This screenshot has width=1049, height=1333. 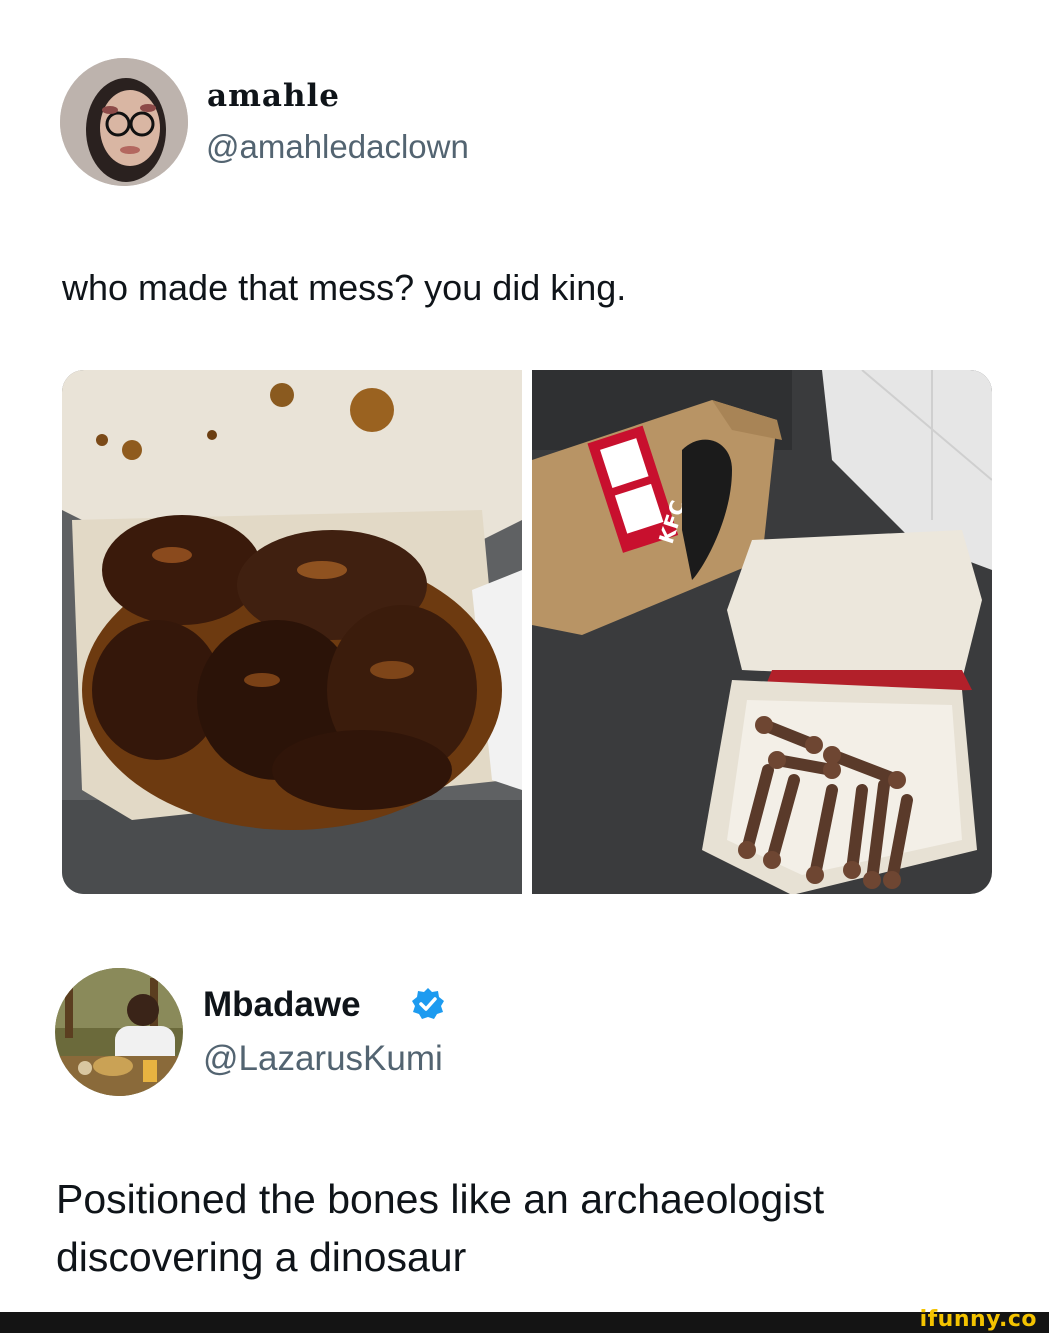 I want to click on author-name: amahle, so click(x=273, y=96).